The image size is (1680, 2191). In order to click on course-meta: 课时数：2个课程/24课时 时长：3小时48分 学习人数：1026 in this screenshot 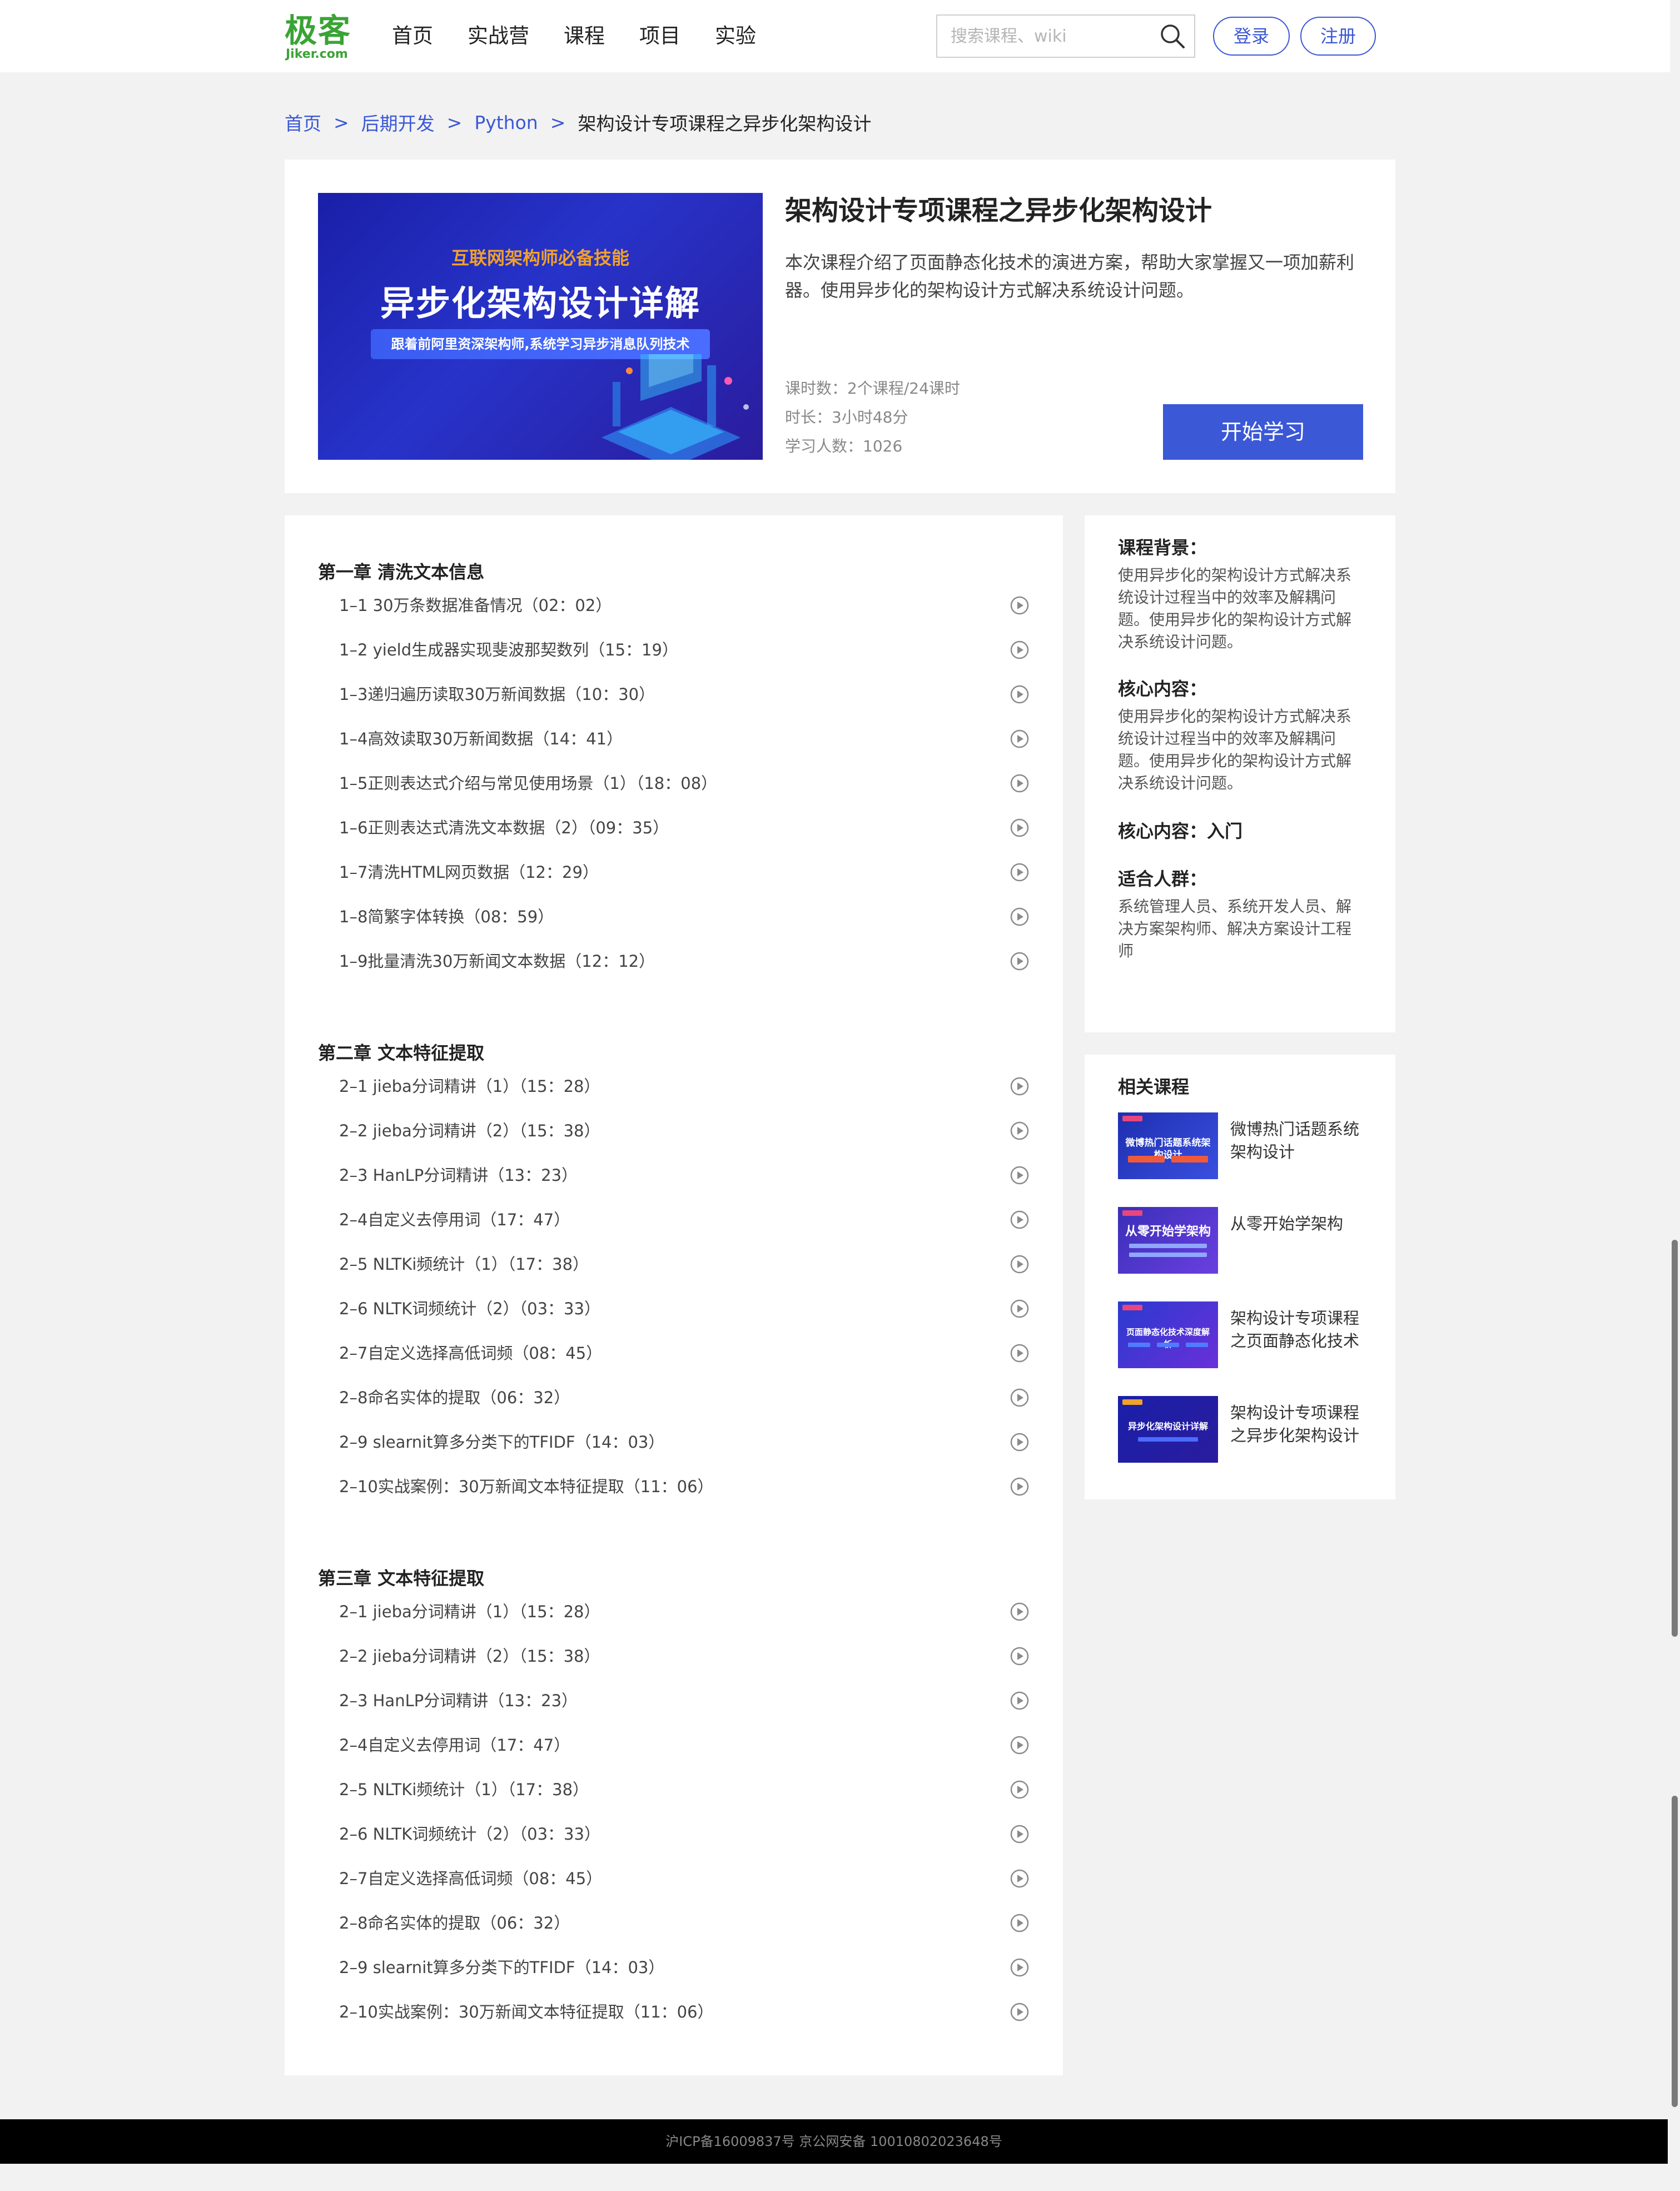, I will do `click(872, 417)`.